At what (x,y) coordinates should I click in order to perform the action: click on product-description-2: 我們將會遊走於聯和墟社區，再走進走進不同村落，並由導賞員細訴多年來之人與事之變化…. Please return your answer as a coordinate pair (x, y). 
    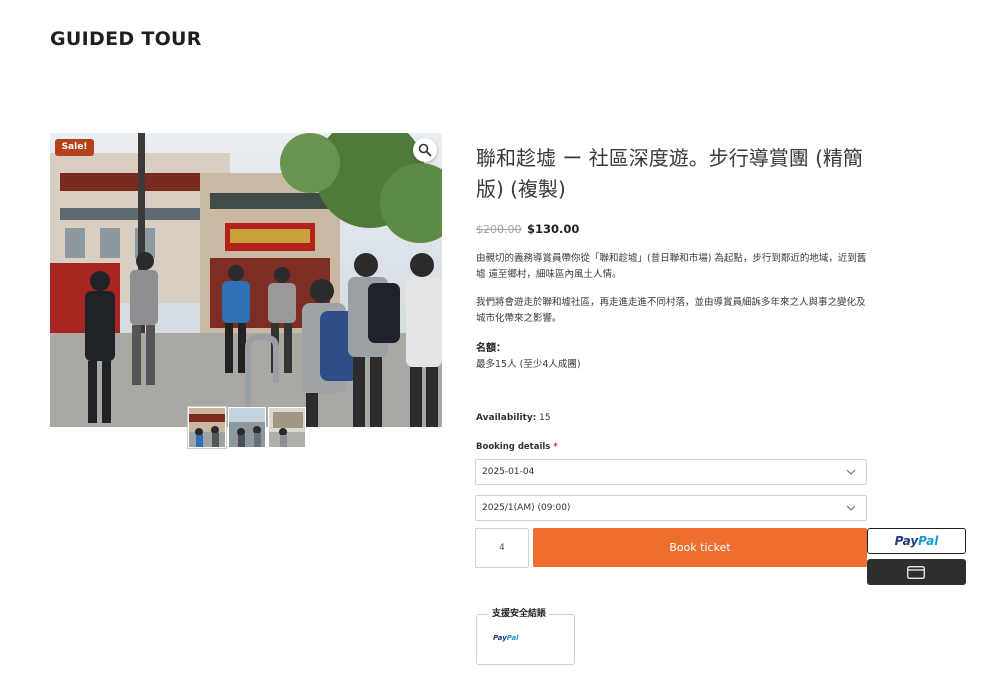
    Looking at the image, I should click on (671, 310).